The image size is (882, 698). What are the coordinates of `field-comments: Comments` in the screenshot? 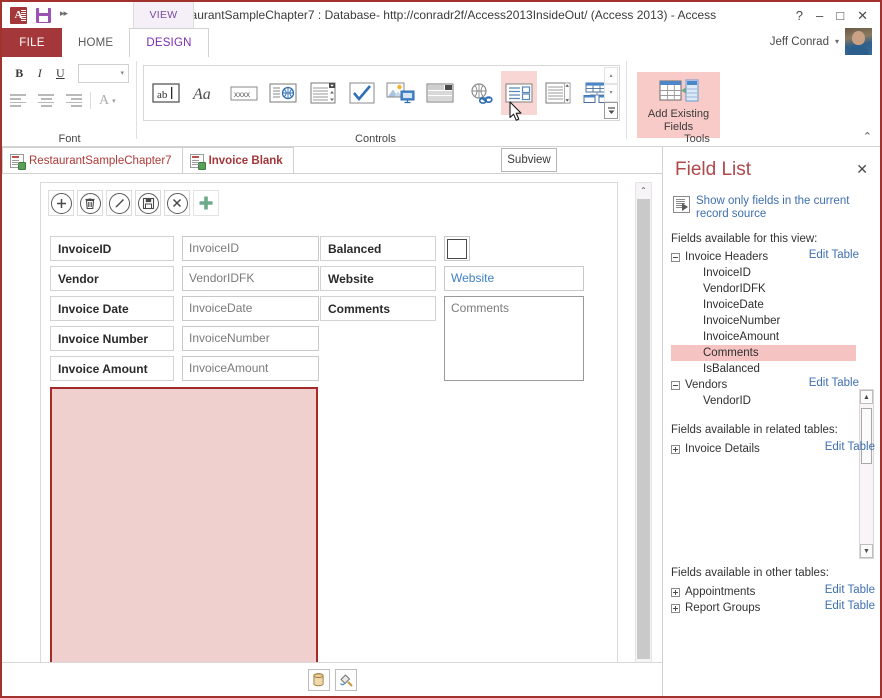 It's located at (514, 338).